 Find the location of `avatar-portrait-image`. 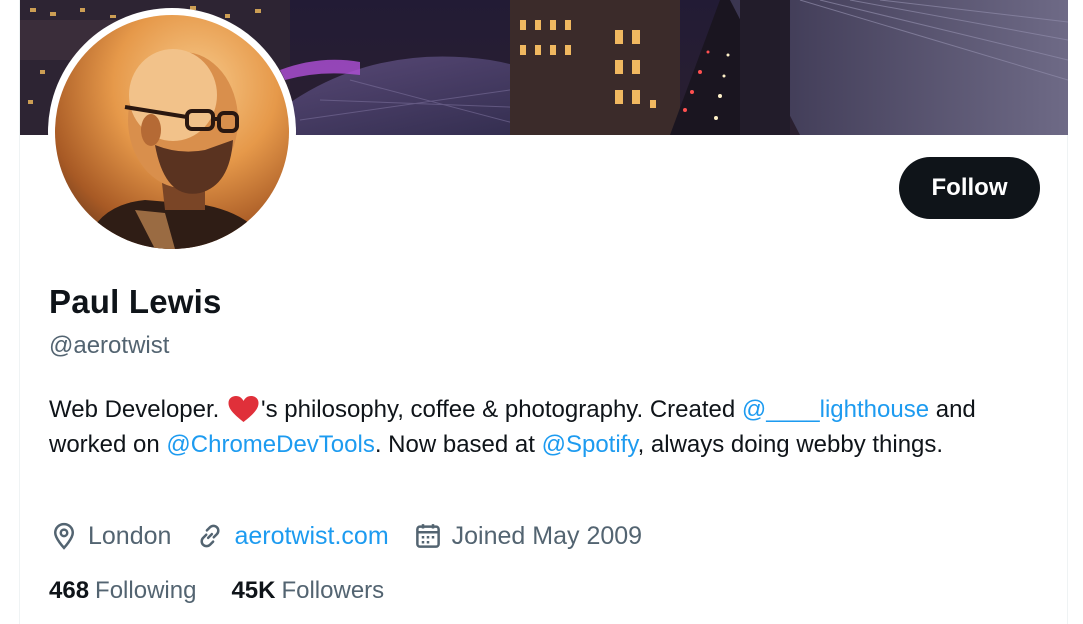

avatar-portrait-image is located at coordinates (177, 149).